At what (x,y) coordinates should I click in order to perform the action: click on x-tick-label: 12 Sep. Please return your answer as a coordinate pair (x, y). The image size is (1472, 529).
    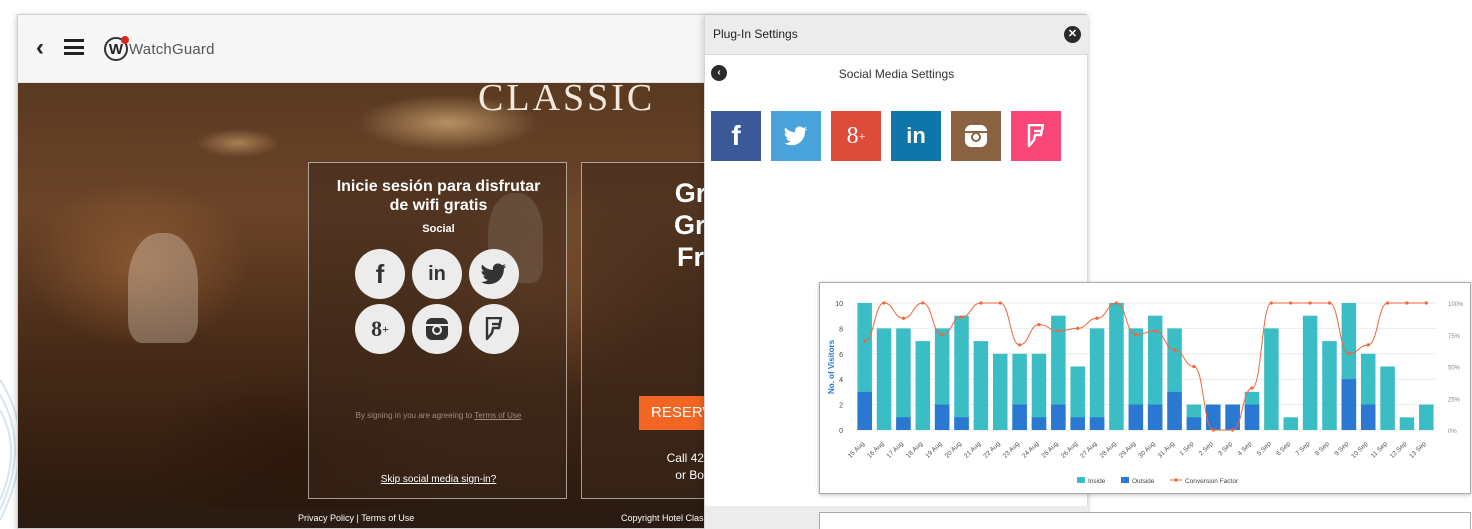
    Looking at the image, I should click on (1399, 450).